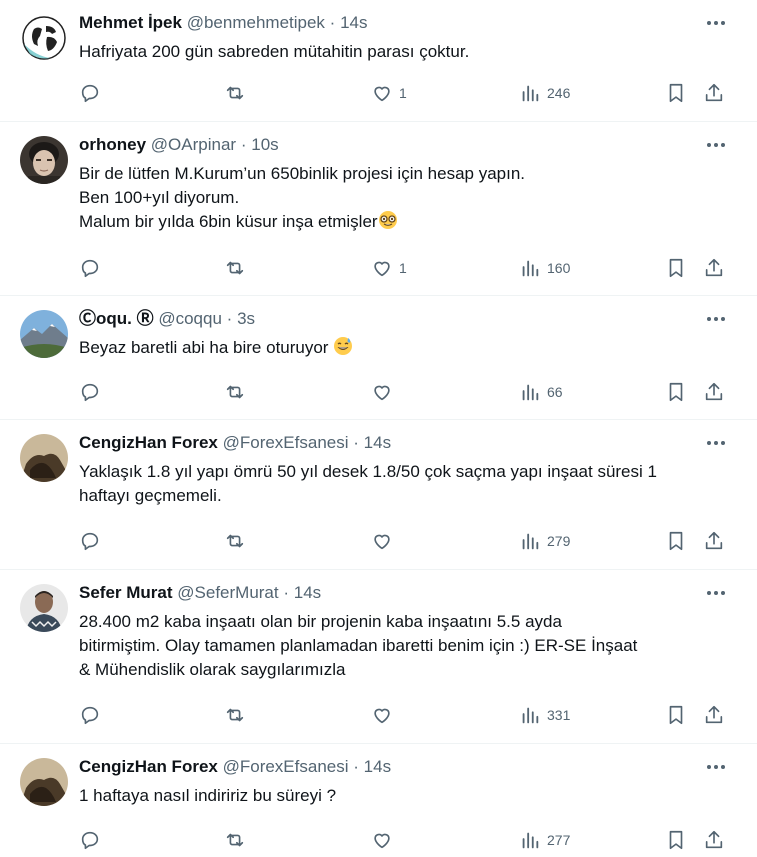 The image size is (757, 857). Describe the element at coordinates (544, 93) in the screenshot. I see `views-button: 246` at that location.